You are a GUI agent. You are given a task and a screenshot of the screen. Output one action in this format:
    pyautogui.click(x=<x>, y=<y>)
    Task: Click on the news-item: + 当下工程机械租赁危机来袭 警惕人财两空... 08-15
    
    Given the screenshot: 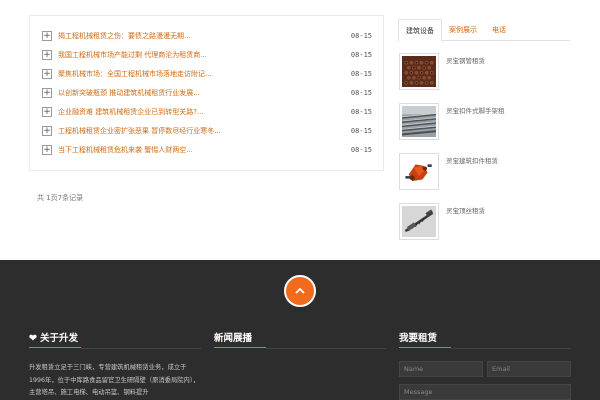 What is the action you would take?
    pyautogui.click(x=206, y=149)
    